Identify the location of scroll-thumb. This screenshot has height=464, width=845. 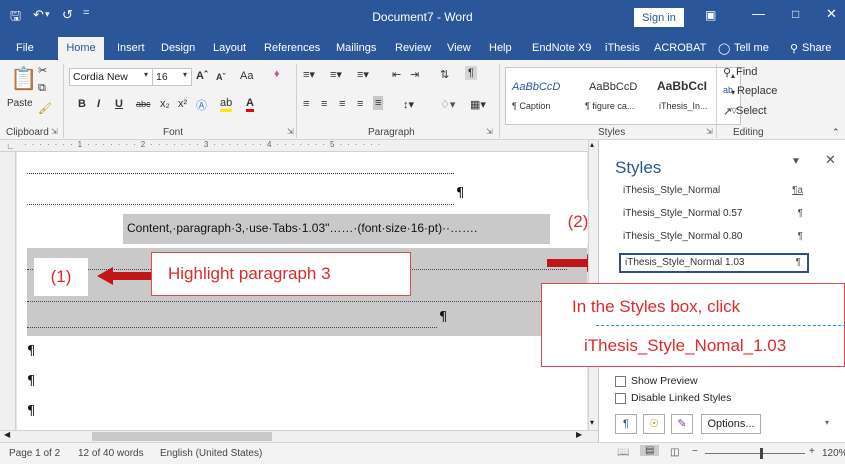
(182, 436).